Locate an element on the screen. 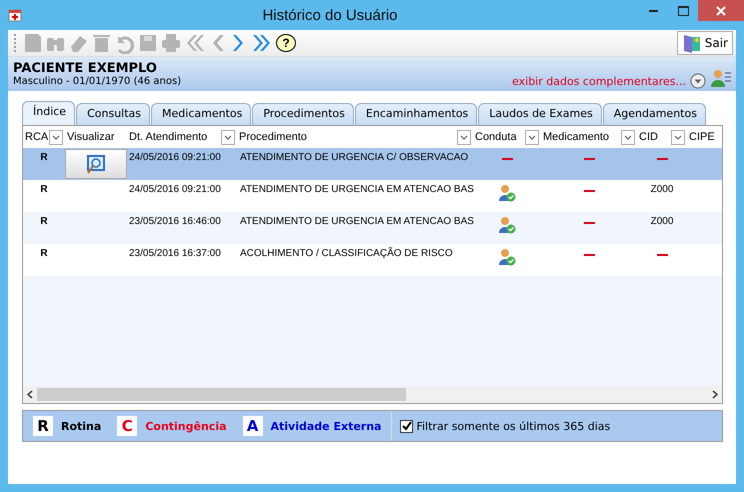 Image resolution: width=744 pixels, height=492 pixels. scroll-left-icon is located at coordinates (30, 394).